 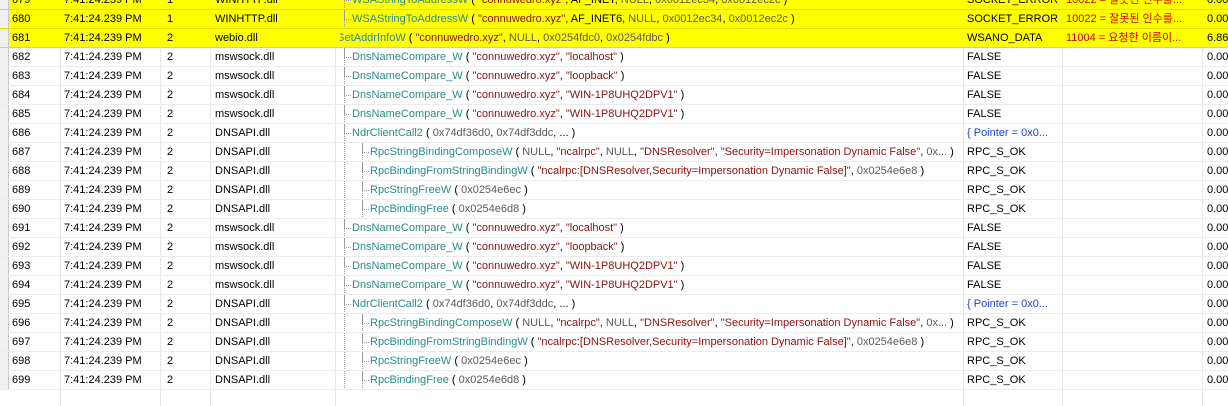 What do you see at coordinates (21, 114) in the screenshot?
I see `row-number-cell: 685` at bounding box center [21, 114].